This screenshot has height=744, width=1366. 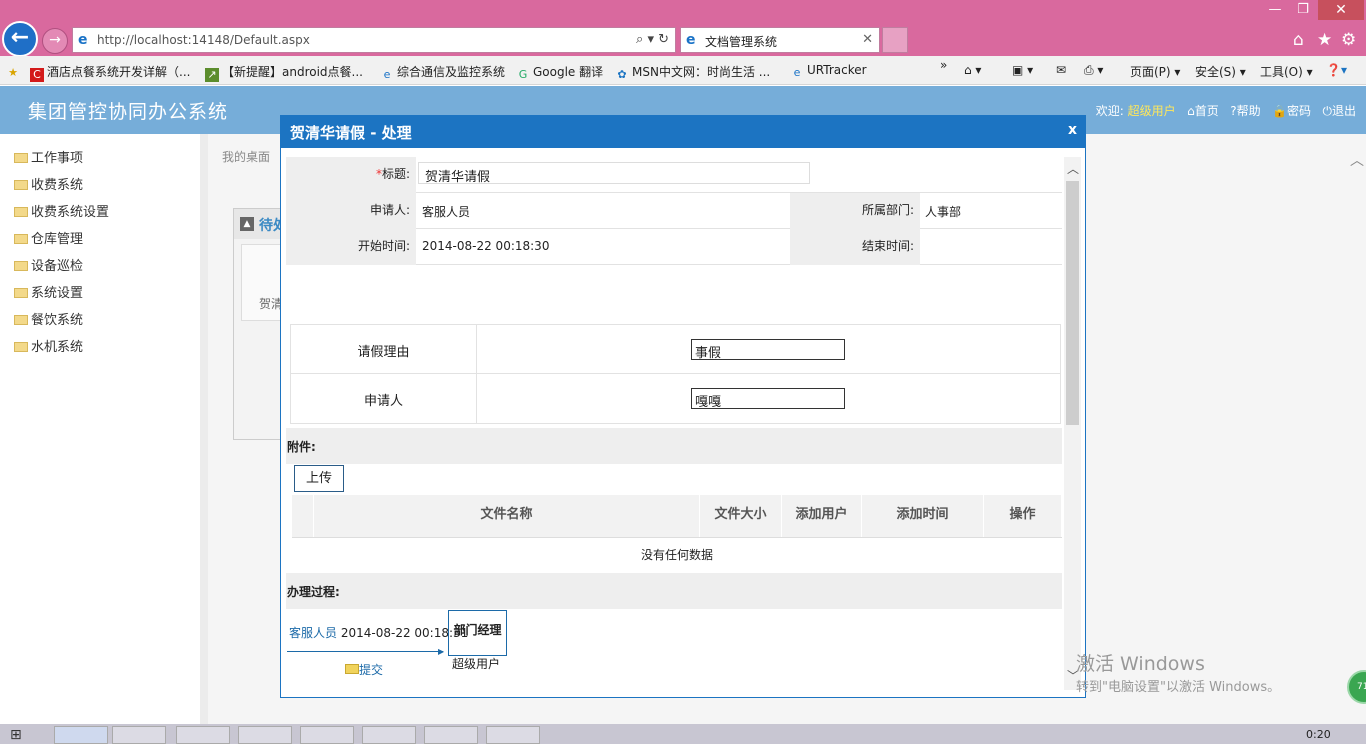 I want to click on upload-button: 上传, so click(x=319, y=478).